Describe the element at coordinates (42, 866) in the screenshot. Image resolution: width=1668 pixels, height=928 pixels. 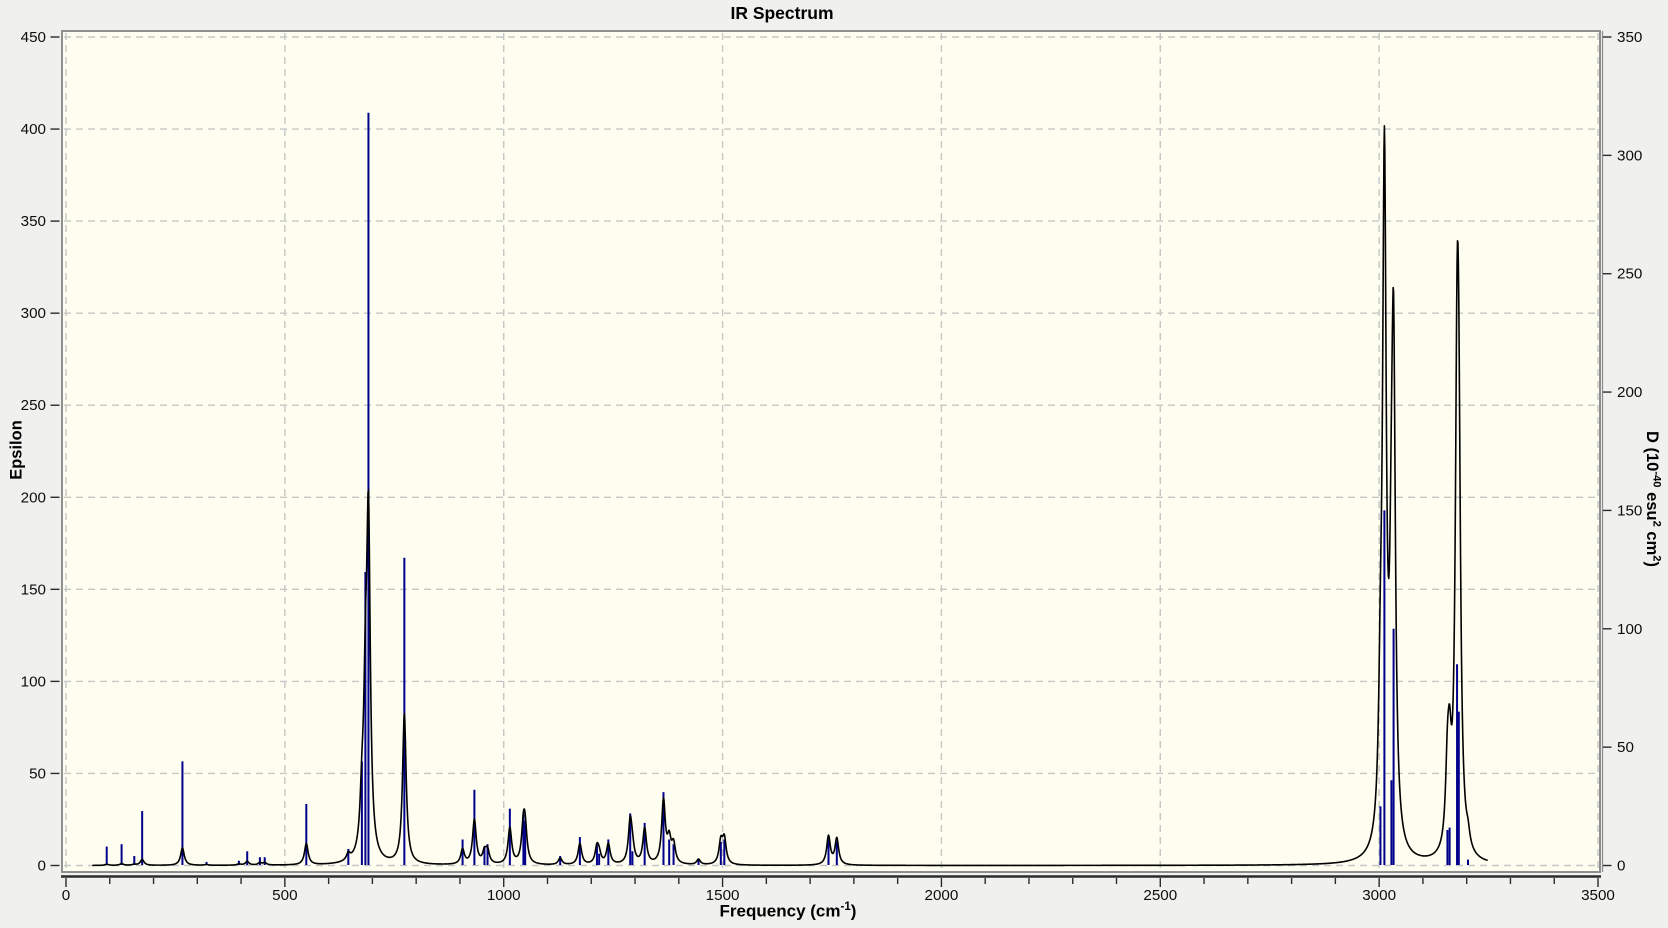
I see `y-left-tick-label: 0` at that location.